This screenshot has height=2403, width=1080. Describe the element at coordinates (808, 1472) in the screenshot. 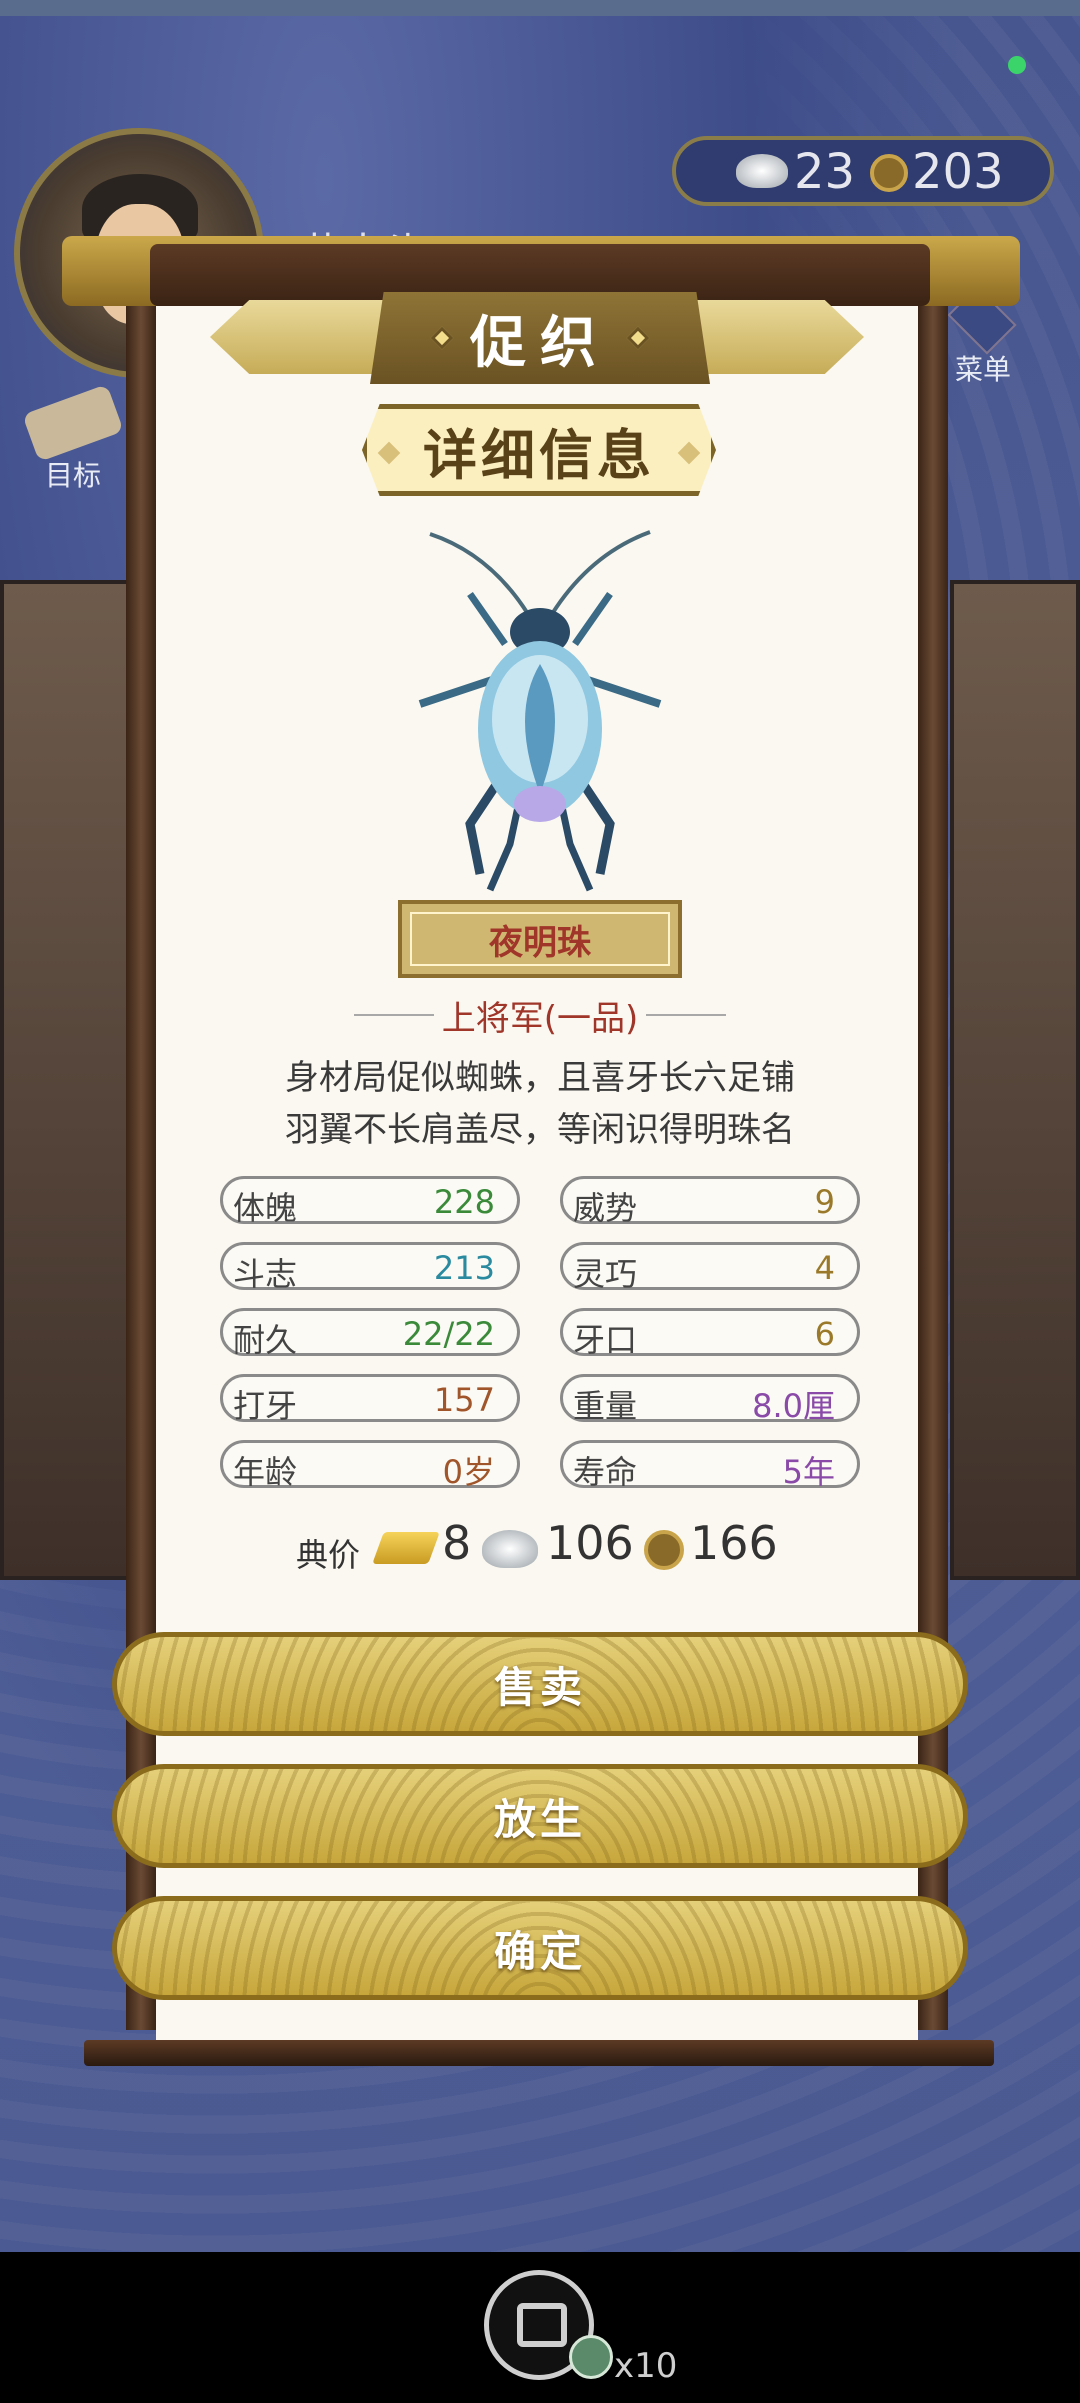

I see `stat-value: 5年` at that location.